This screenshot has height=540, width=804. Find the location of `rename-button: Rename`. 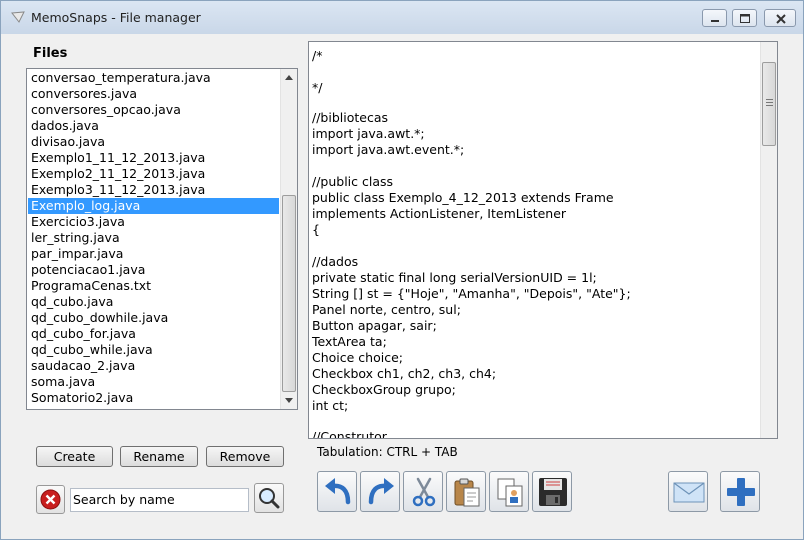

rename-button: Rename is located at coordinates (159, 456).